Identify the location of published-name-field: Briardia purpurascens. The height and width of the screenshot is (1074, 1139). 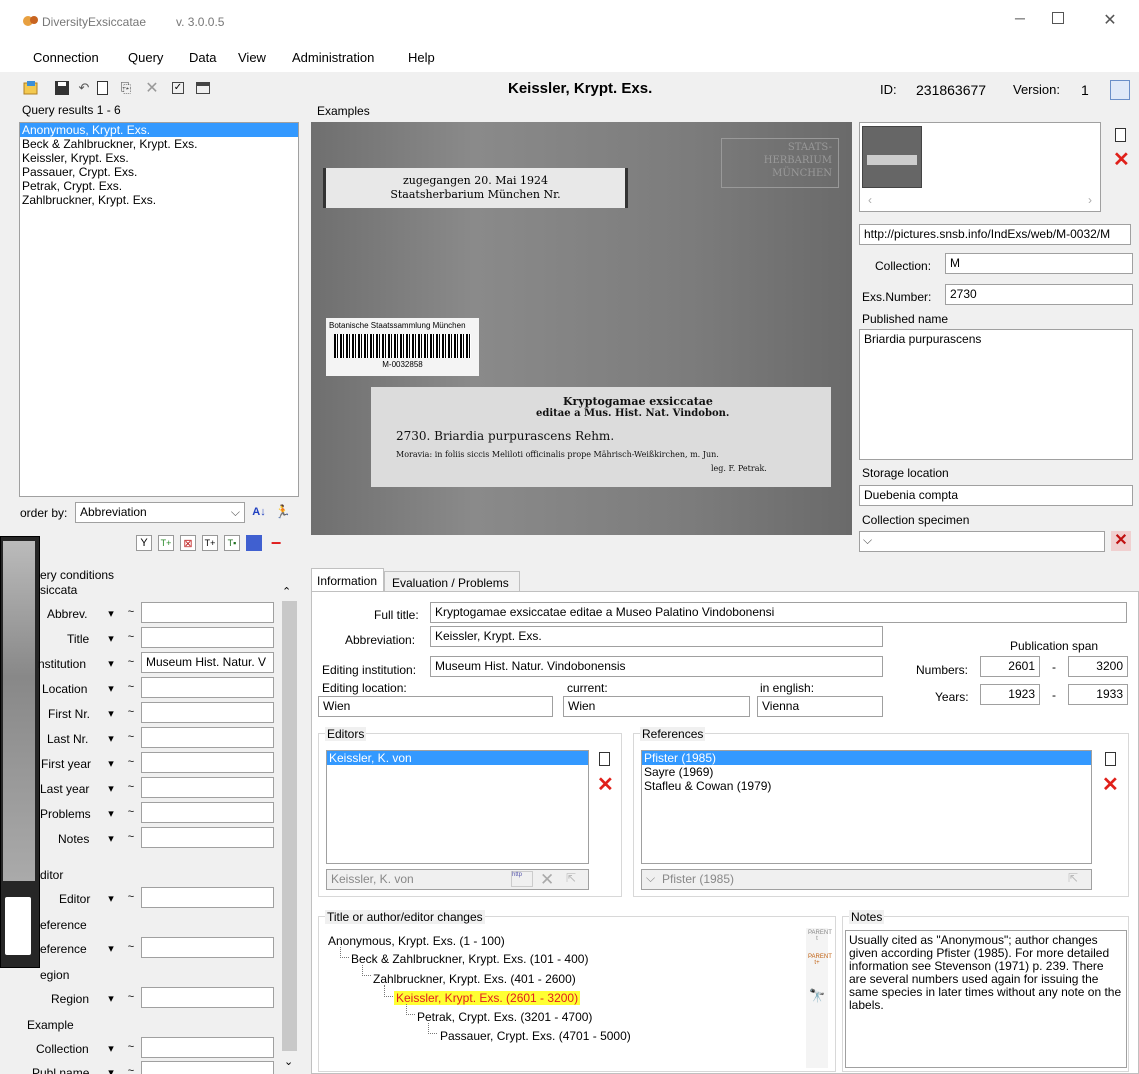
(996, 394).